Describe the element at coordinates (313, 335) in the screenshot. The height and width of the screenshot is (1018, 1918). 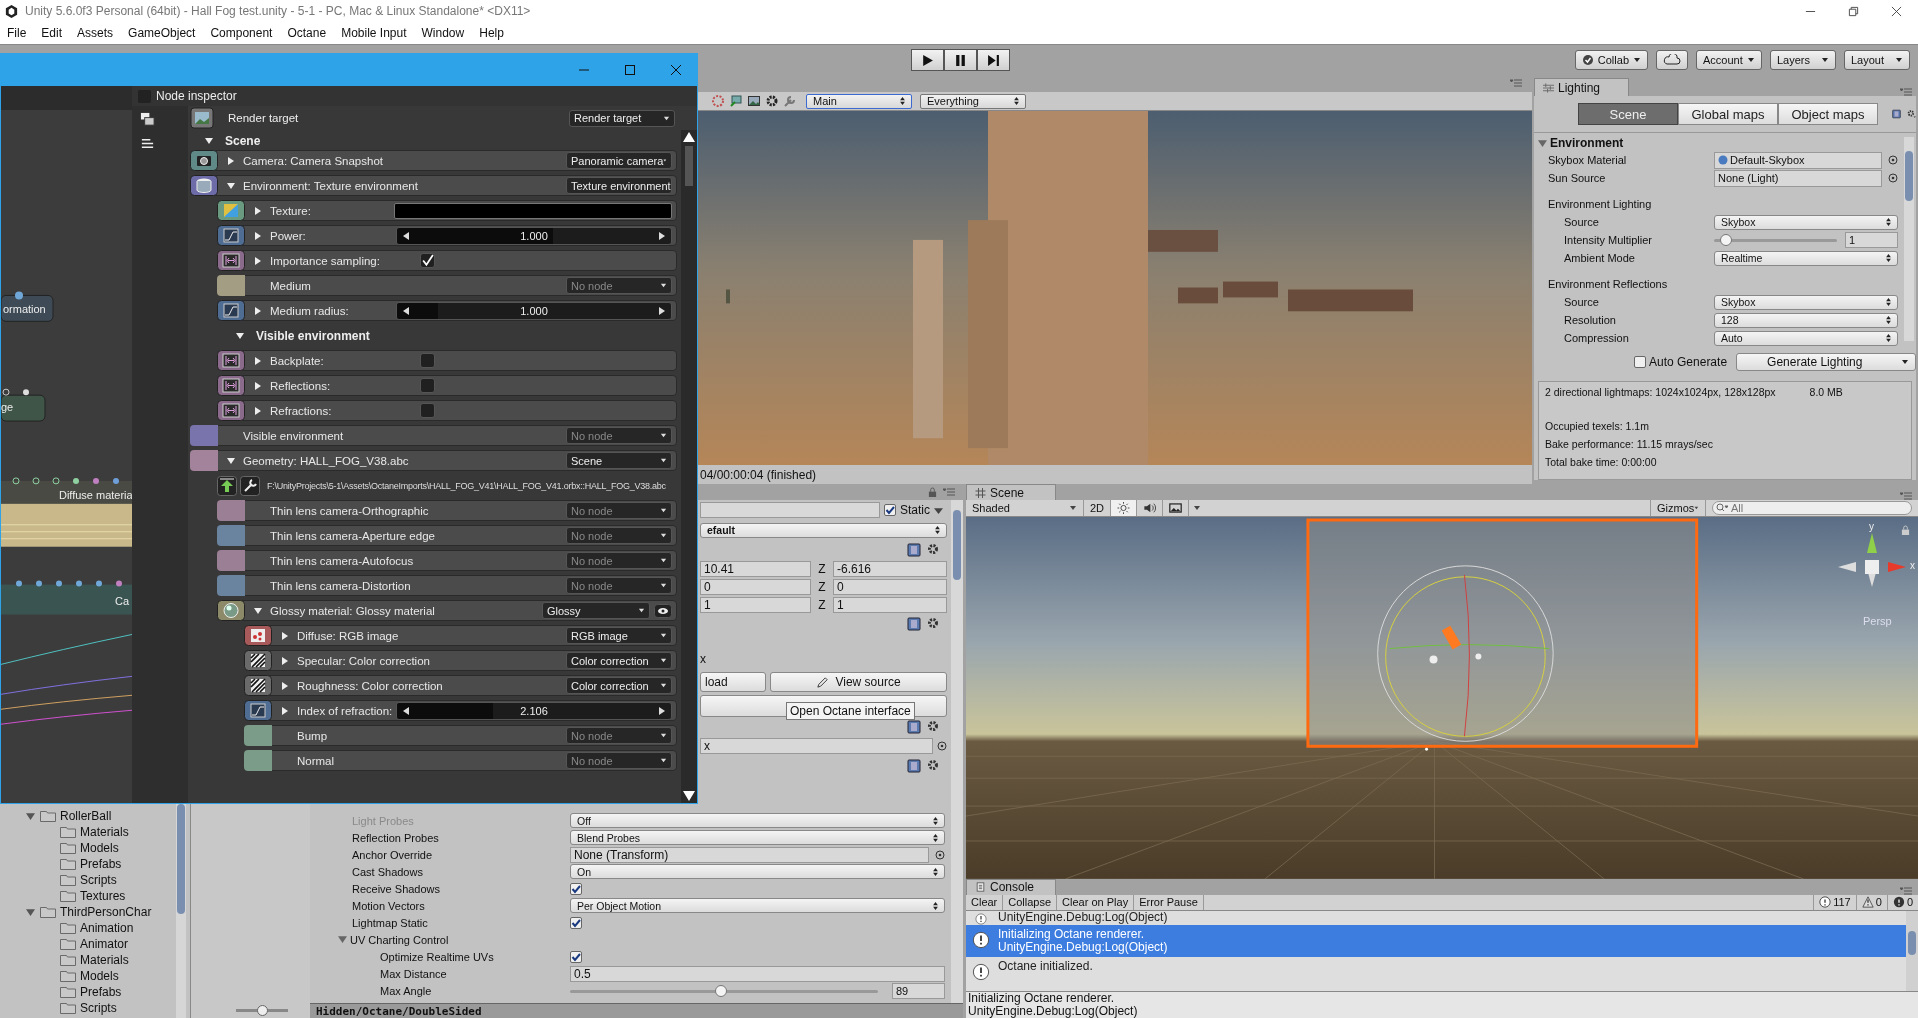
I see `section-title: Visible environment` at that location.